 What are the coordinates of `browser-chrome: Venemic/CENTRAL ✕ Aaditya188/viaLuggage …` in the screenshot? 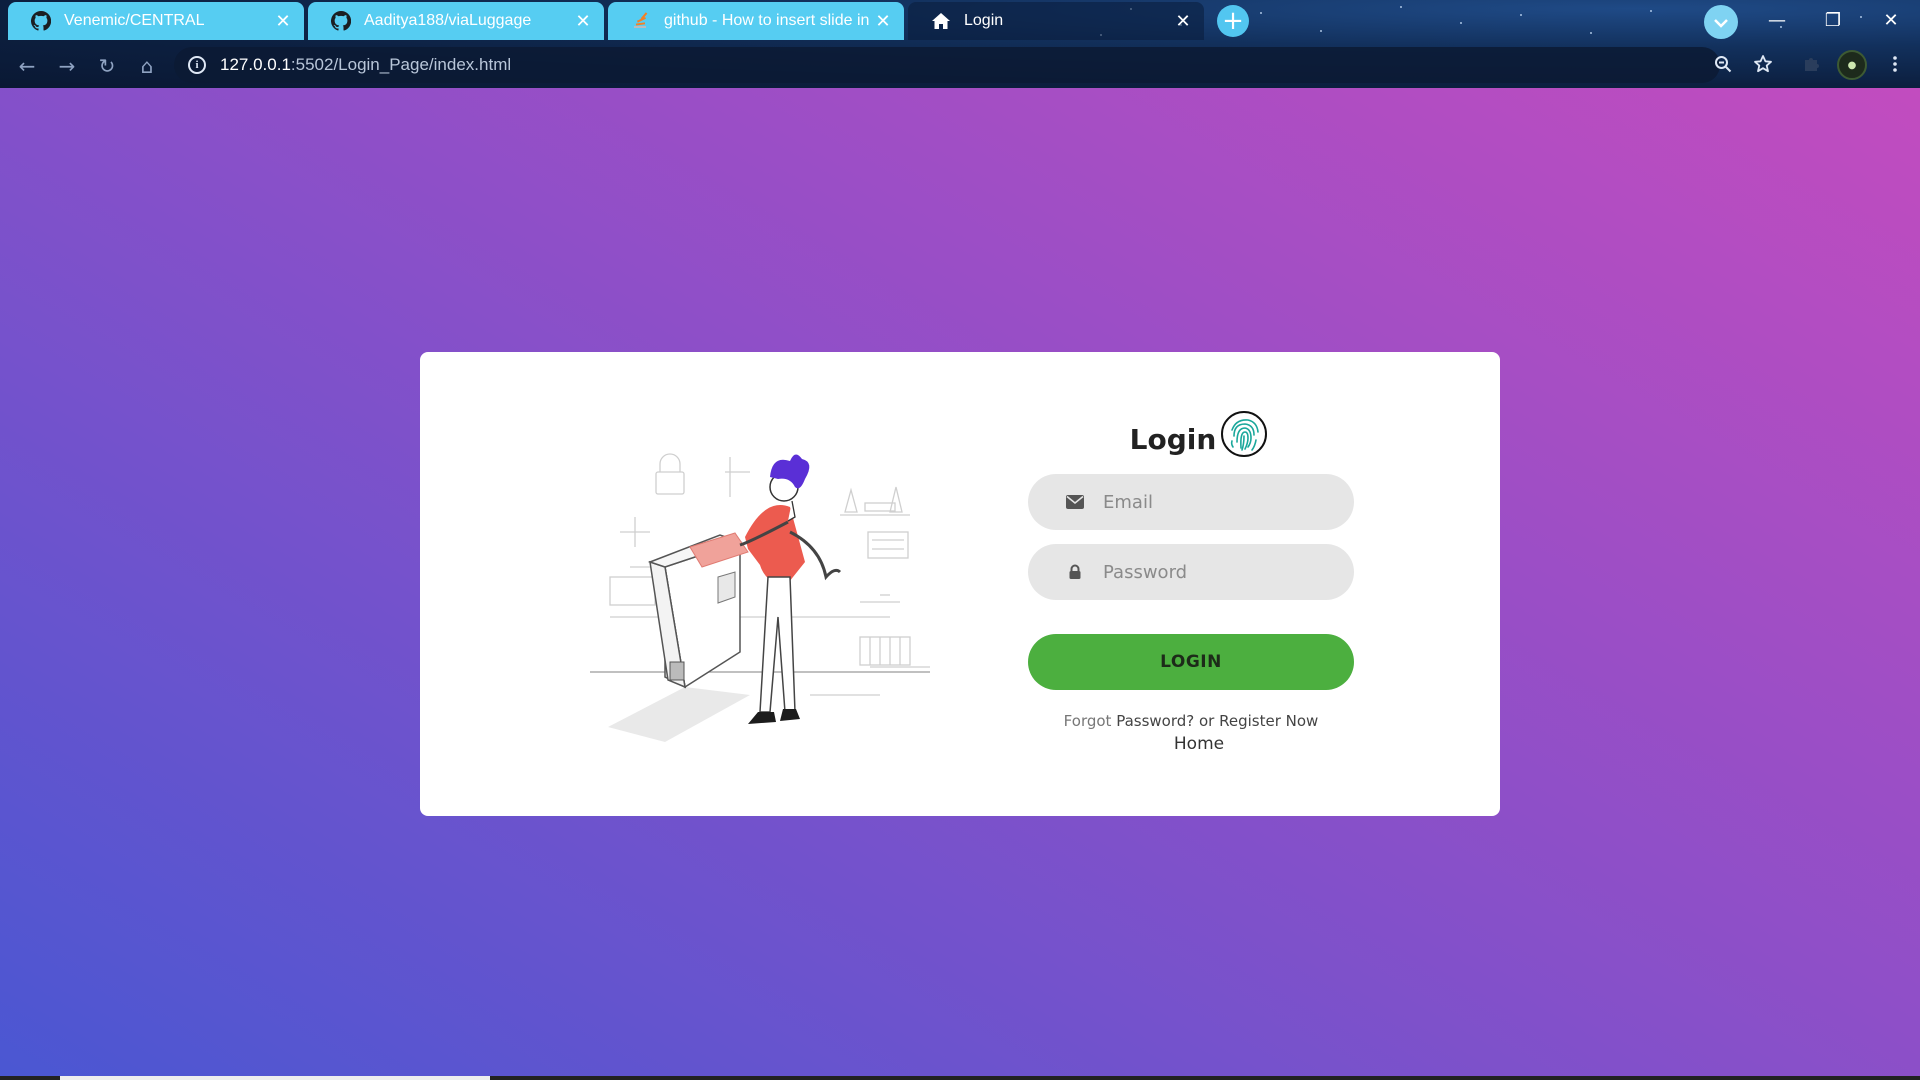 It's located at (960, 44).